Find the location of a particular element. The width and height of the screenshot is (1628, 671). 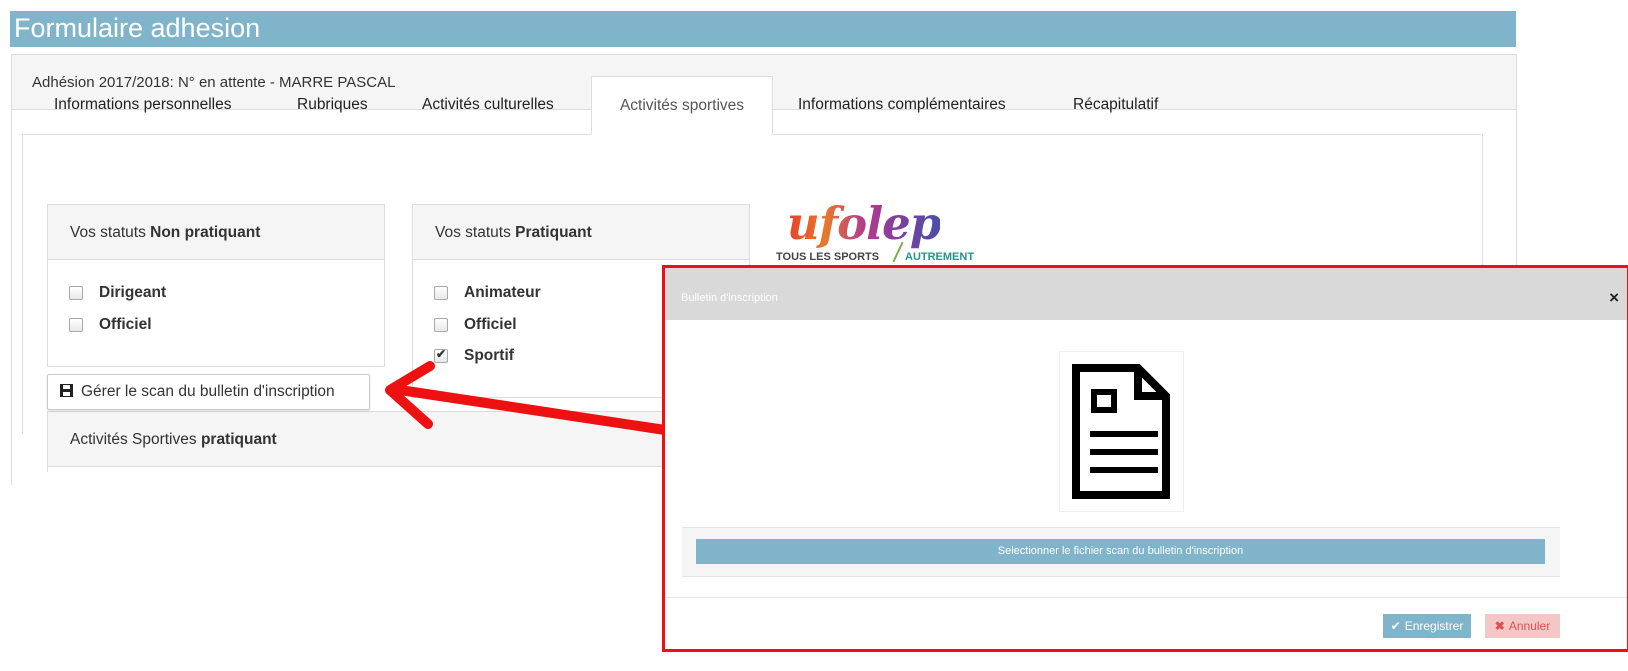

document-preview is located at coordinates (1121, 431).